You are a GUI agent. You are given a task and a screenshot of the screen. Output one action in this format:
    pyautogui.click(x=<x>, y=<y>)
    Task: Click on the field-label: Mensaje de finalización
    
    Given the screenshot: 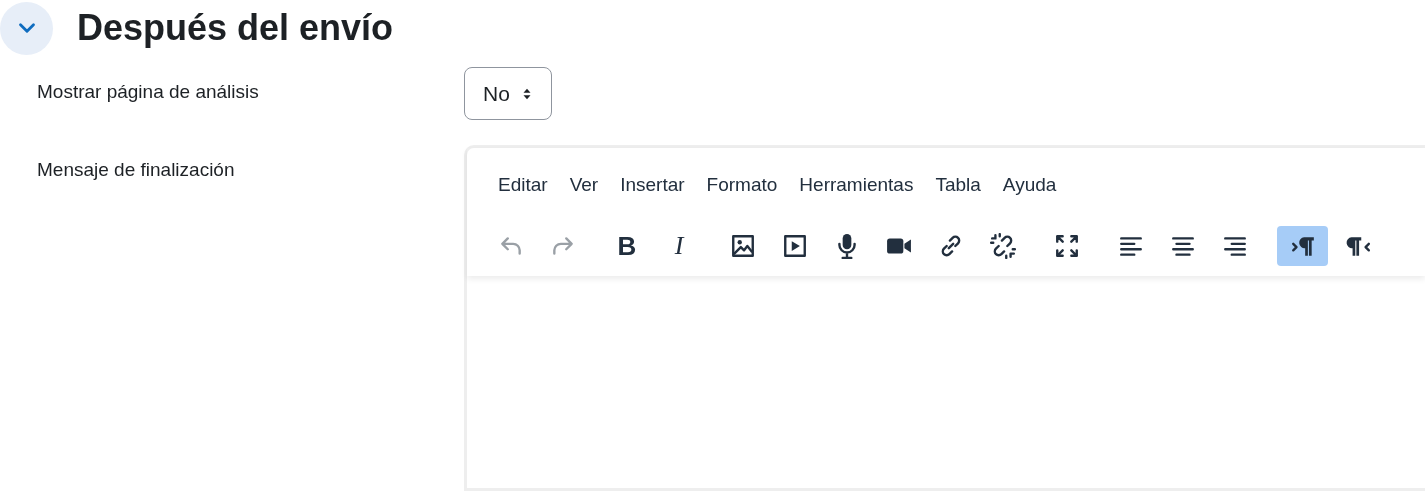 What is the action you would take?
    pyautogui.click(x=136, y=169)
    